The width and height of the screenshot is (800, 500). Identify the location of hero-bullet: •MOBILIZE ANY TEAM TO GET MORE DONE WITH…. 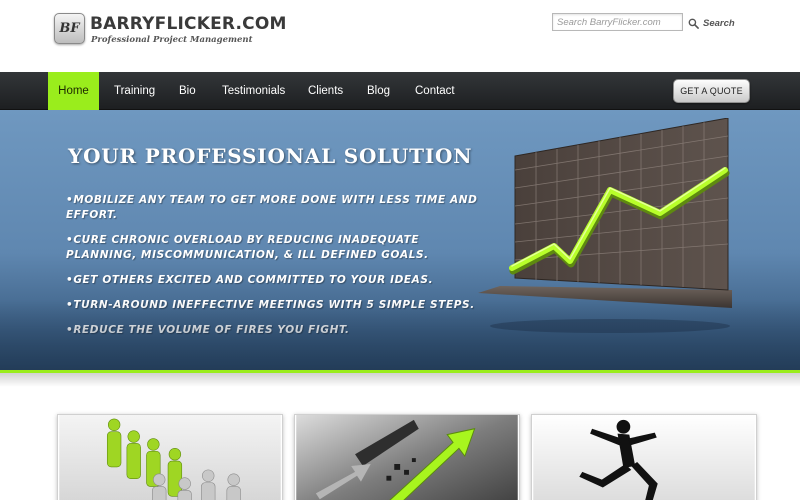
(272, 207).